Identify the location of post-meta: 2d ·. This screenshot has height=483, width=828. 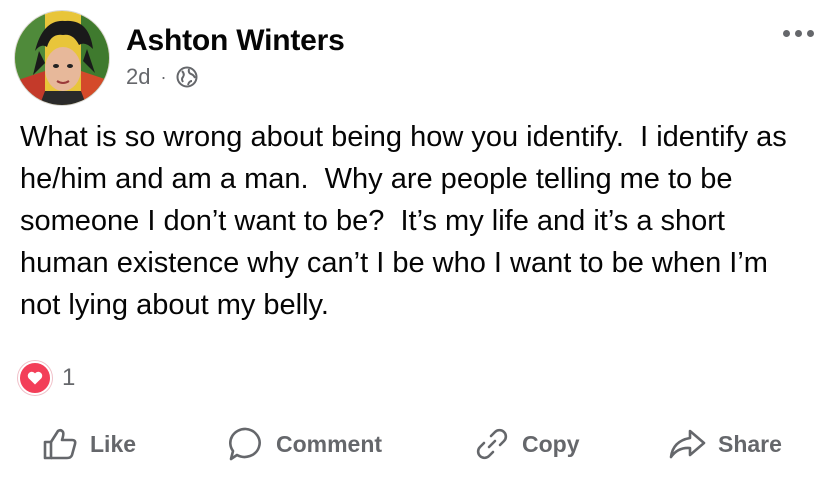
(162, 77).